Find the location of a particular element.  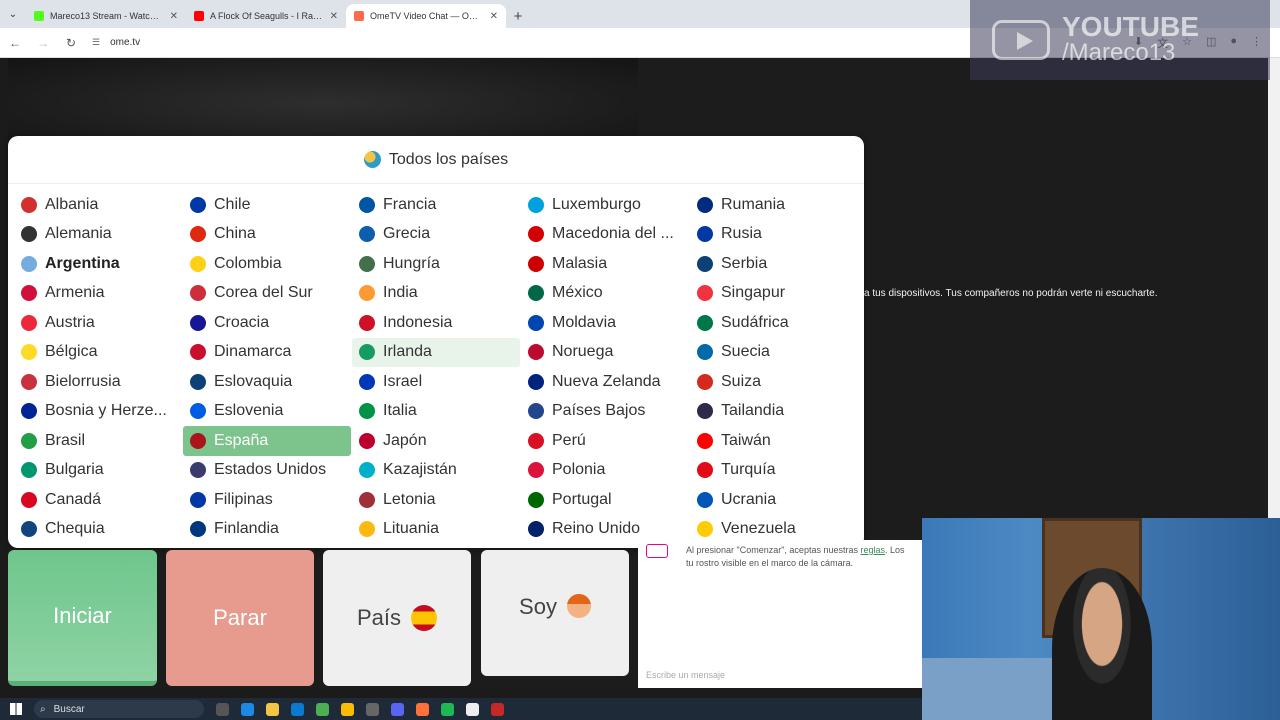

country-option: Países Bajos is located at coordinates (605, 412).